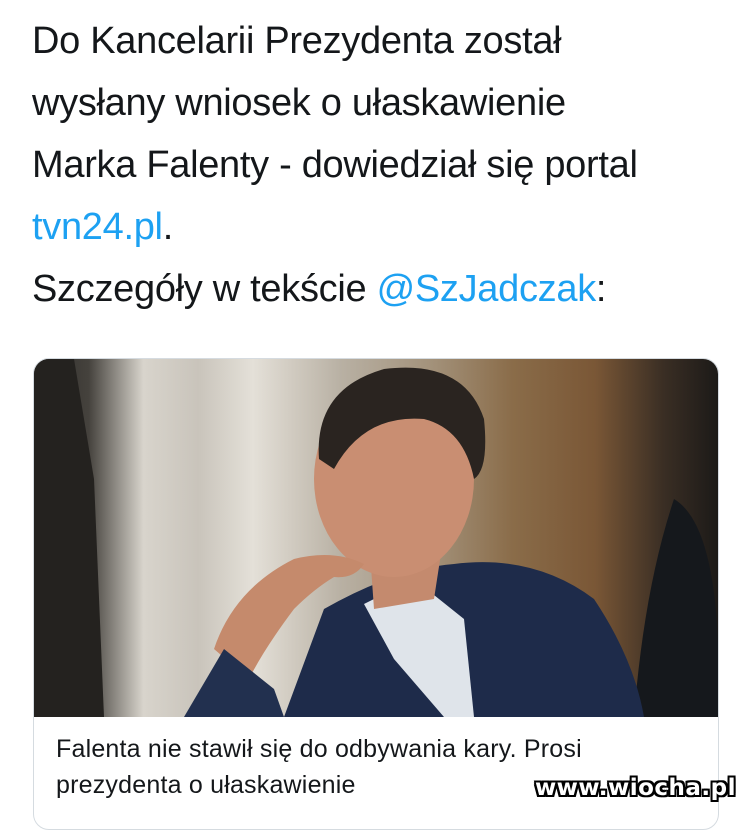 This screenshot has height=830, width=750. Describe the element at coordinates (69, 538) in the screenshot. I see `background-figure` at that location.